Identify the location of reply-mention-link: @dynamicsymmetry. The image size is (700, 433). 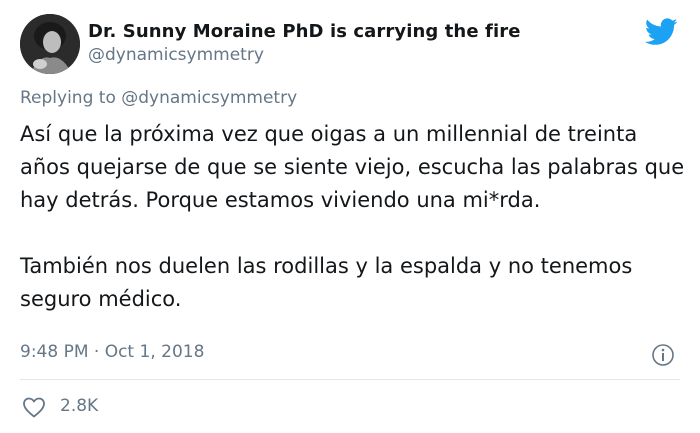
(209, 98).